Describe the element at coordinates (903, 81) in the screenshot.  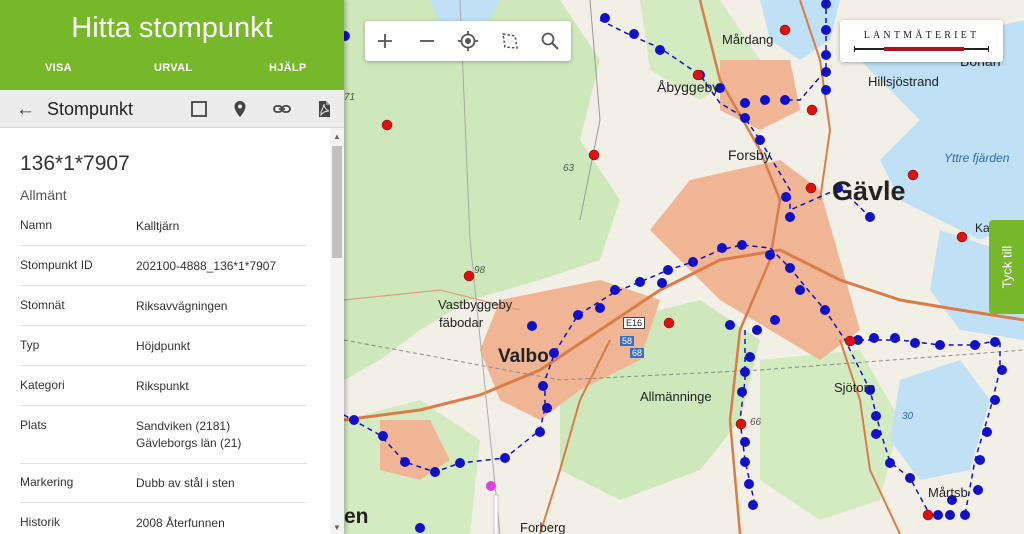
I see `map-label: Hillsjöstrand` at that location.